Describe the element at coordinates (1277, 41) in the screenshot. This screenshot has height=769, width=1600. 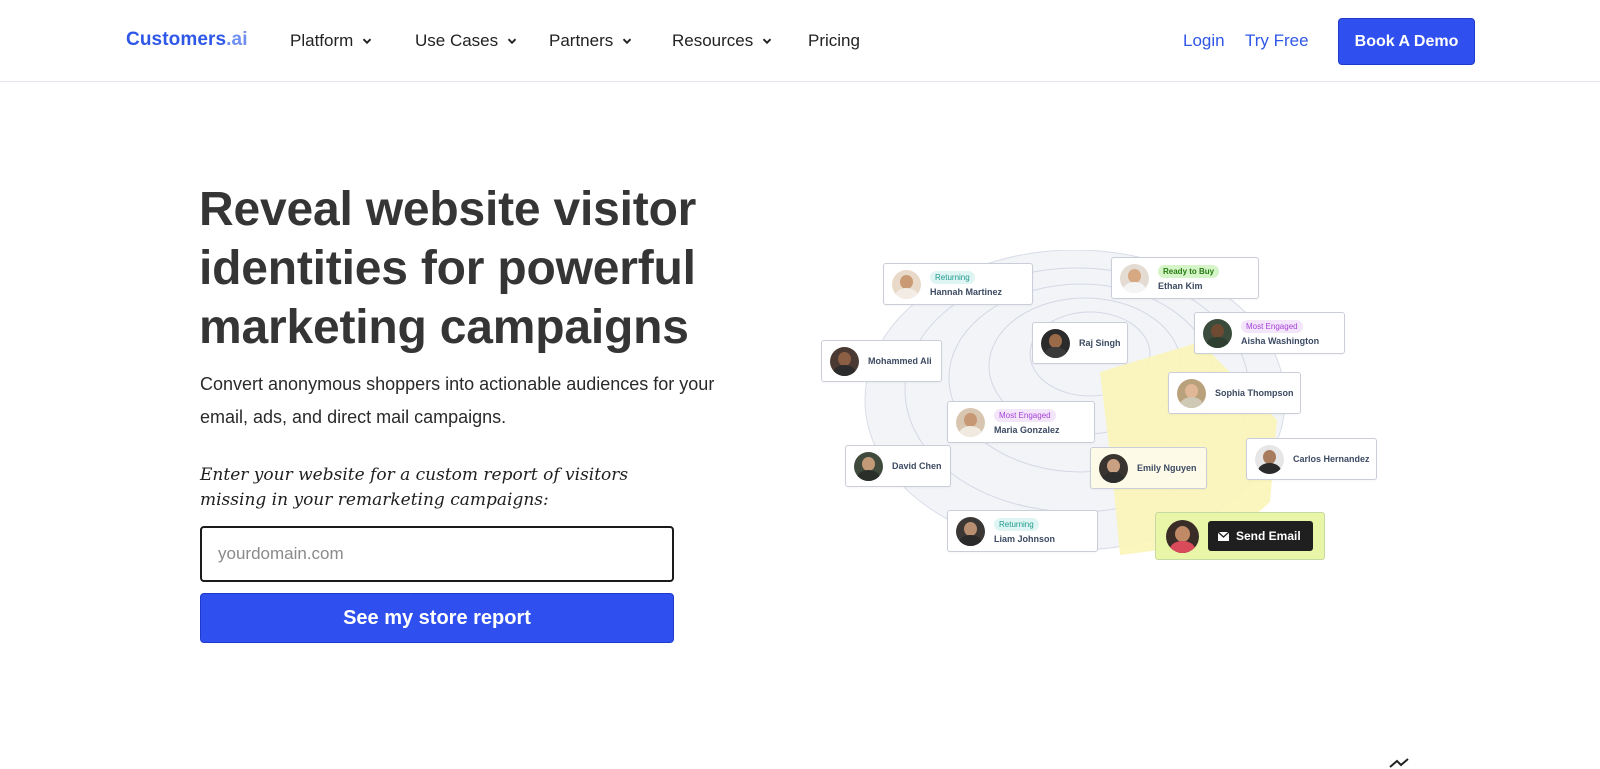
I see `try-free-link: Try Free` at that location.